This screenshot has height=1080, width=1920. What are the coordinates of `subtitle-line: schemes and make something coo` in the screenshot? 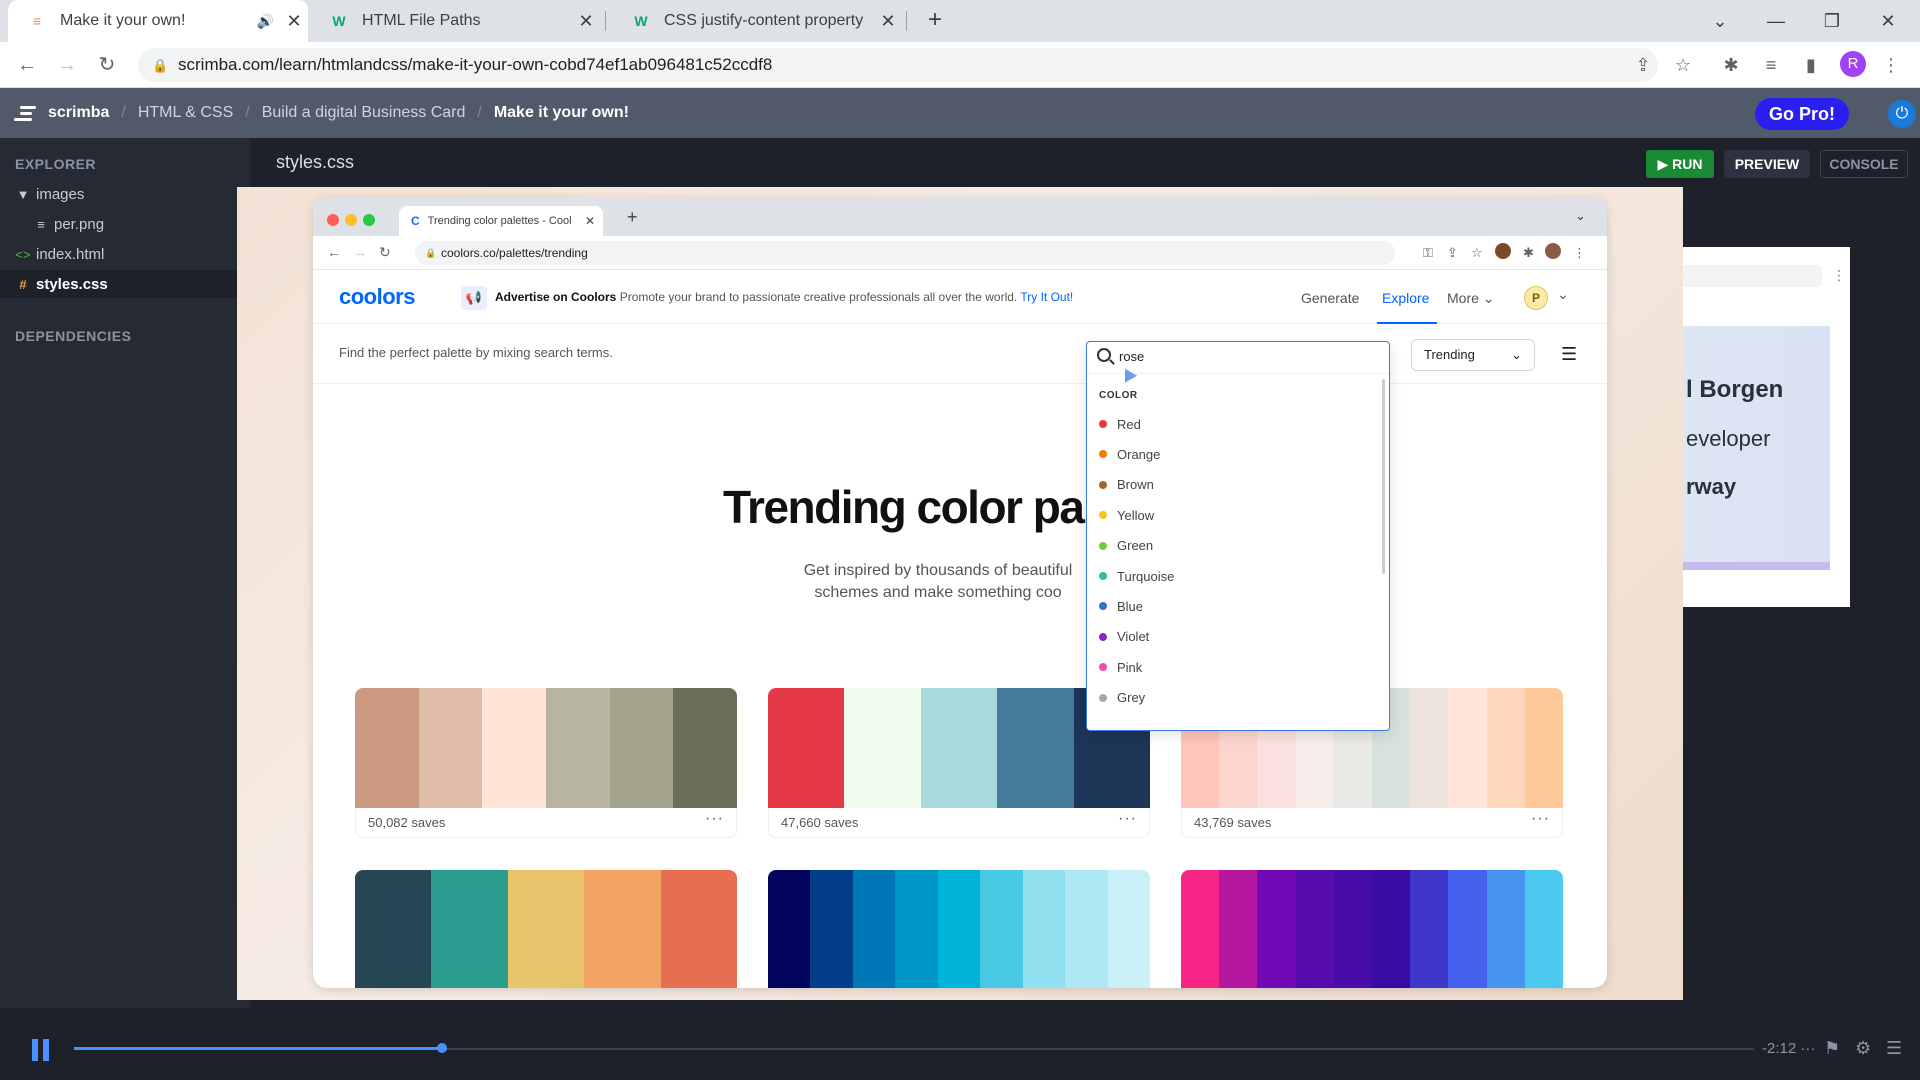 It's located at (938, 592).